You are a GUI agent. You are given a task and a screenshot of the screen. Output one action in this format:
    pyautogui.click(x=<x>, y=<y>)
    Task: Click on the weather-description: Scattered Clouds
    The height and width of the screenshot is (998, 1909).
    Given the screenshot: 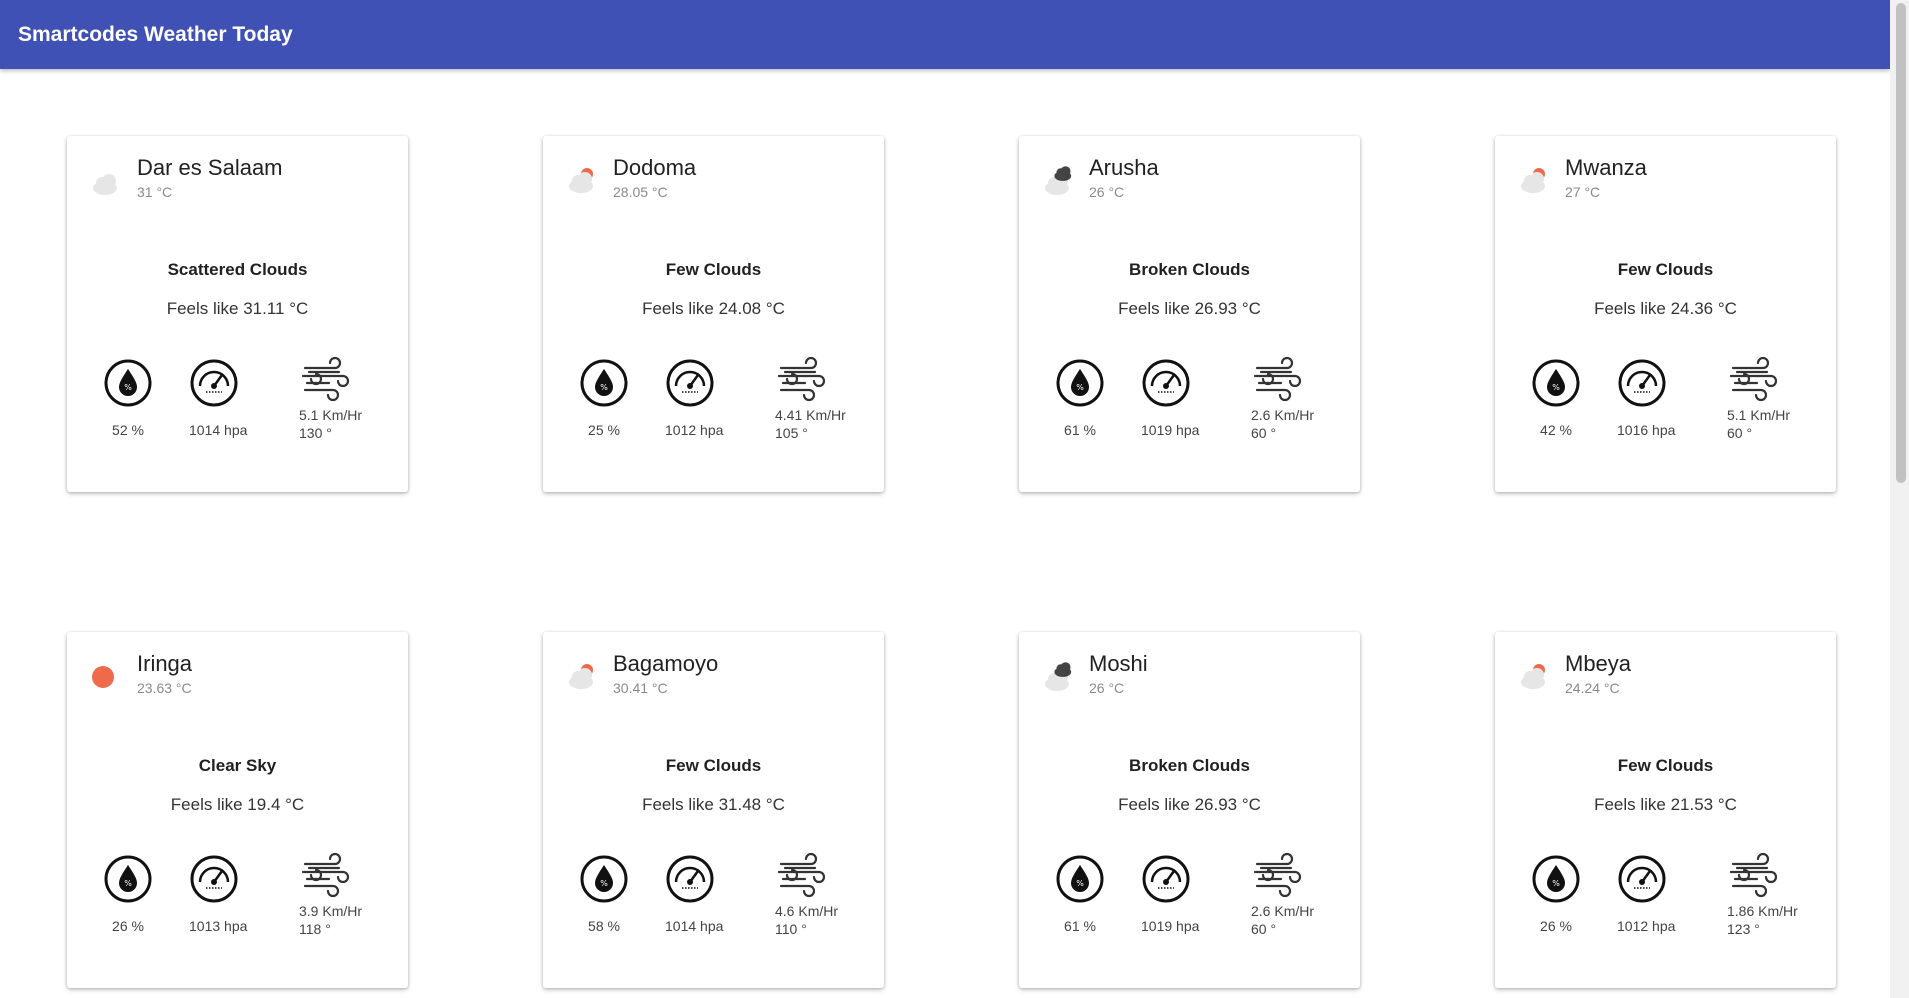 What is the action you would take?
    pyautogui.click(x=237, y=269)
    